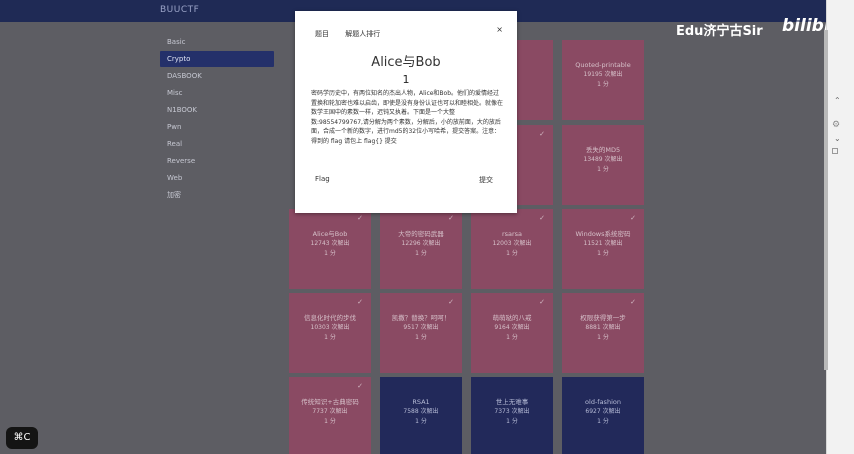 The height and width of the screenshot is (454, 854). Describe the element at coordinates (22, 438) in the screenshot. I see `keyboard-shortcut-badge: ⌘C` at that location.